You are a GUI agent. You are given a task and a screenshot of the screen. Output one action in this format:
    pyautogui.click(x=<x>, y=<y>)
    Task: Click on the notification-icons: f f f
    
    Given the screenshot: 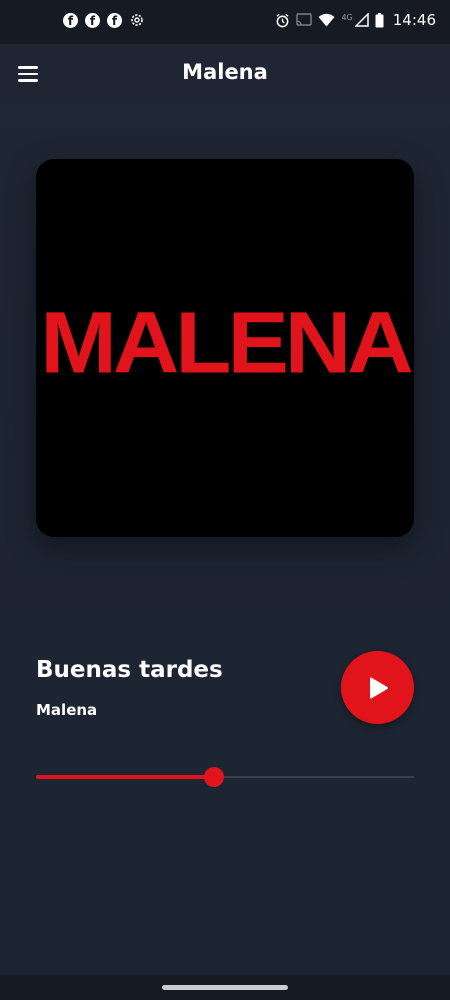 What is the action you would take?
    pyautogui.click(x=104, y=20)
    